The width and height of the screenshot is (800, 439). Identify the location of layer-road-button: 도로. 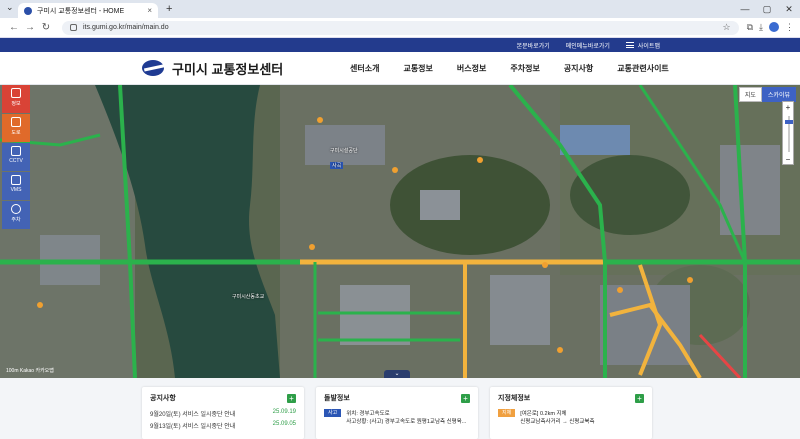
(16, 128).